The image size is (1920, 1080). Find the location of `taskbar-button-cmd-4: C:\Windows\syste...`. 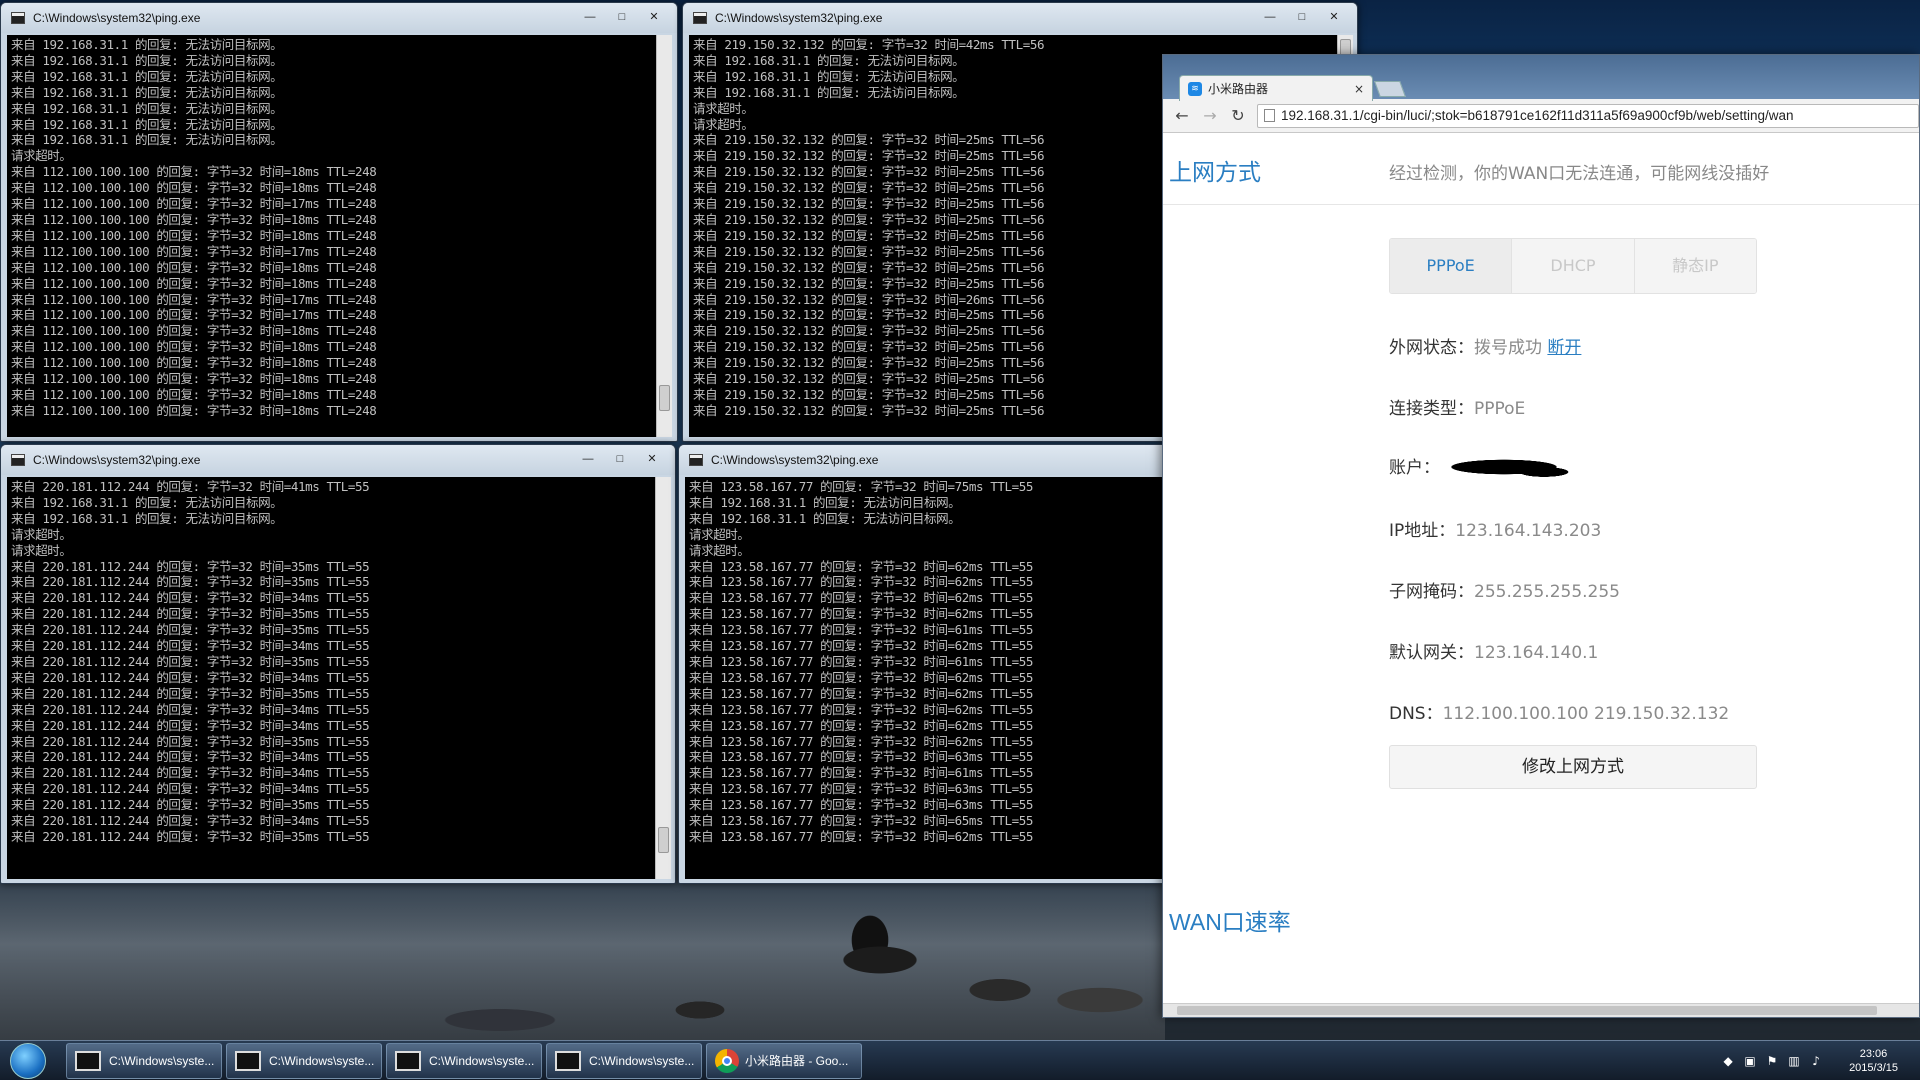

taskbar-button-cmd-4: C:\Windows\syste... is located at coordinates (624, 1060).